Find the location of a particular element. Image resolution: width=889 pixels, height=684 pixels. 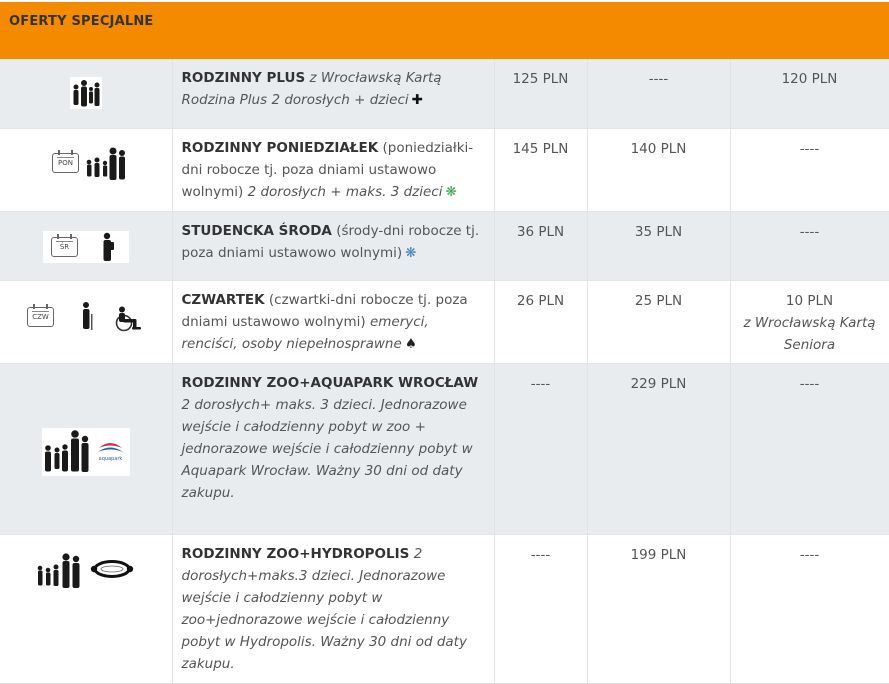

senior-silhouette-icon is located at coordinates (88, 315).